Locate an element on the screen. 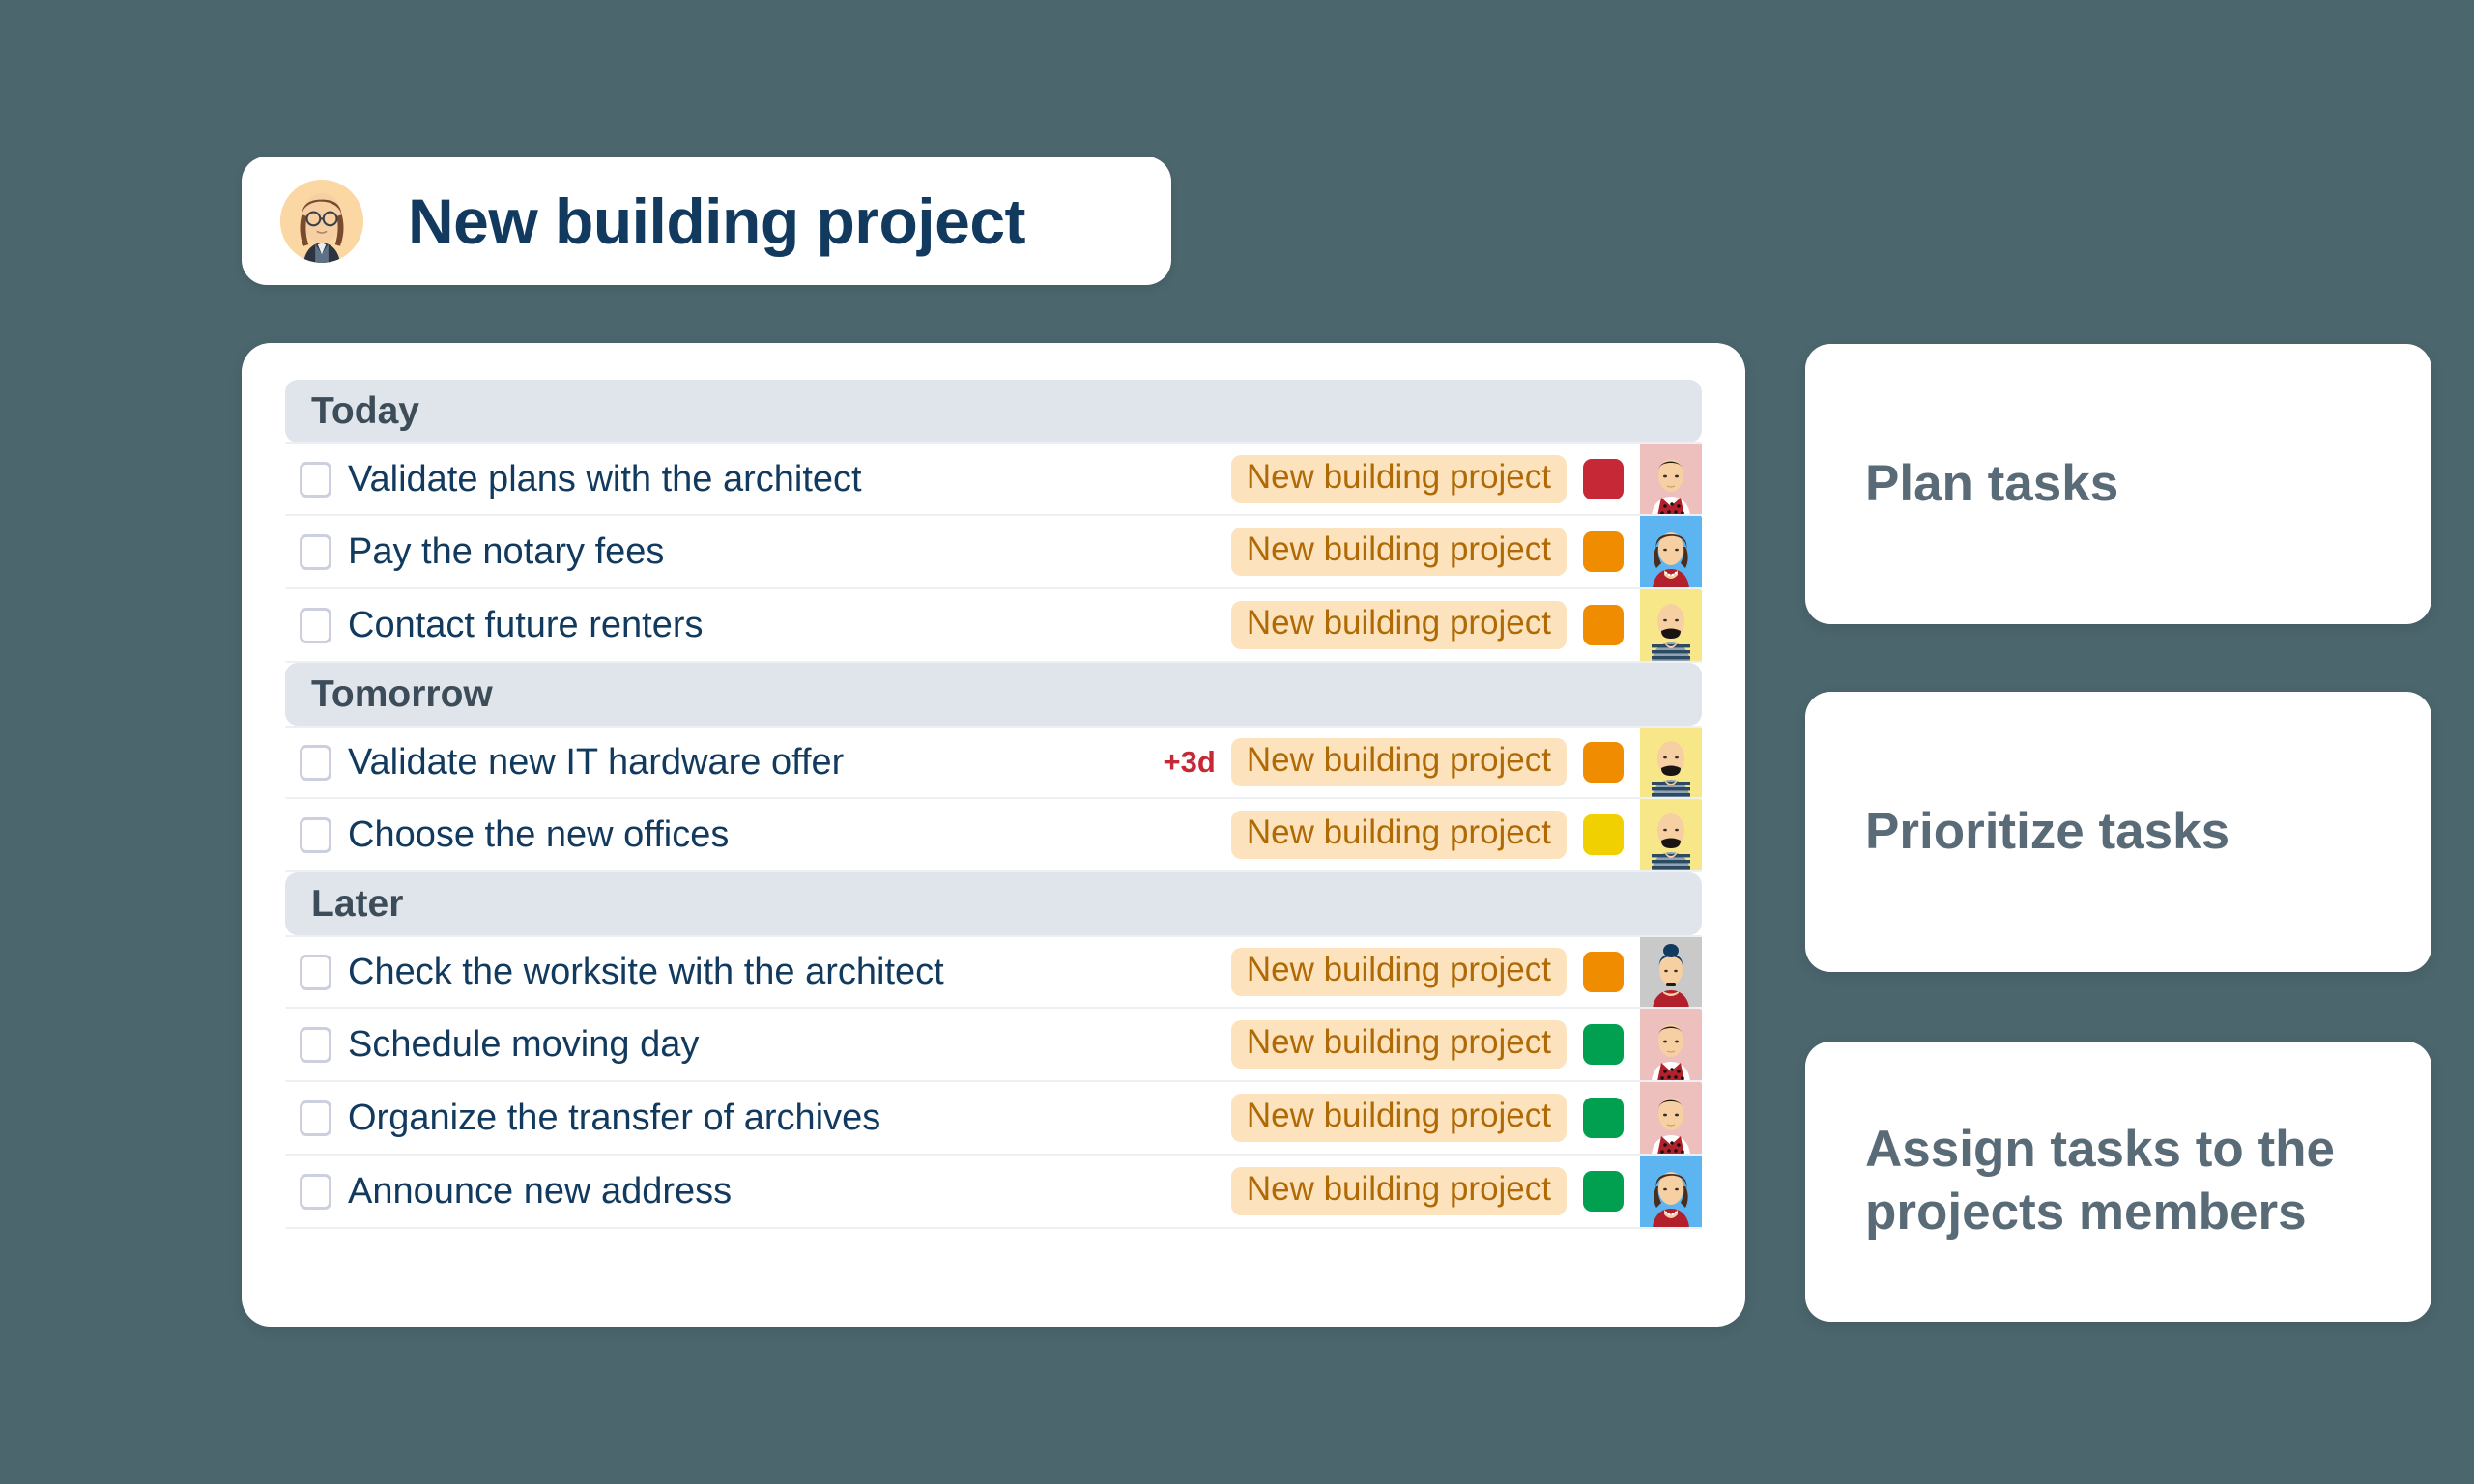 The height and width of the screenshot is (1484, 2474). task-group-header: Today is located at coordinates (994, 411).